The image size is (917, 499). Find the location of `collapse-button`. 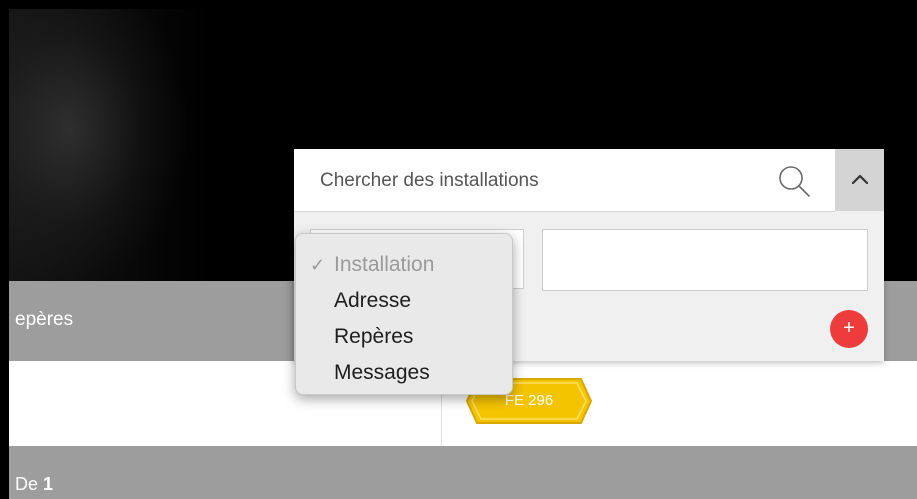

collapse-button is located at coordinates (859, 180).